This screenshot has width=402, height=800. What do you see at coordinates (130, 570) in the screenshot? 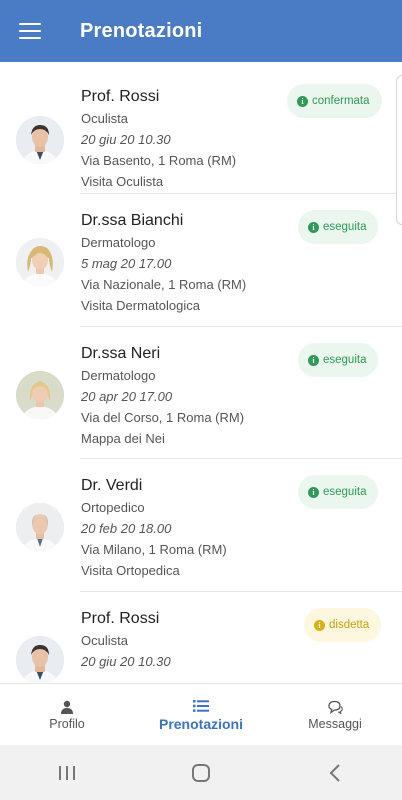
I see `visit-type: Visita Ortopedica` at bounding box center [130, 570].